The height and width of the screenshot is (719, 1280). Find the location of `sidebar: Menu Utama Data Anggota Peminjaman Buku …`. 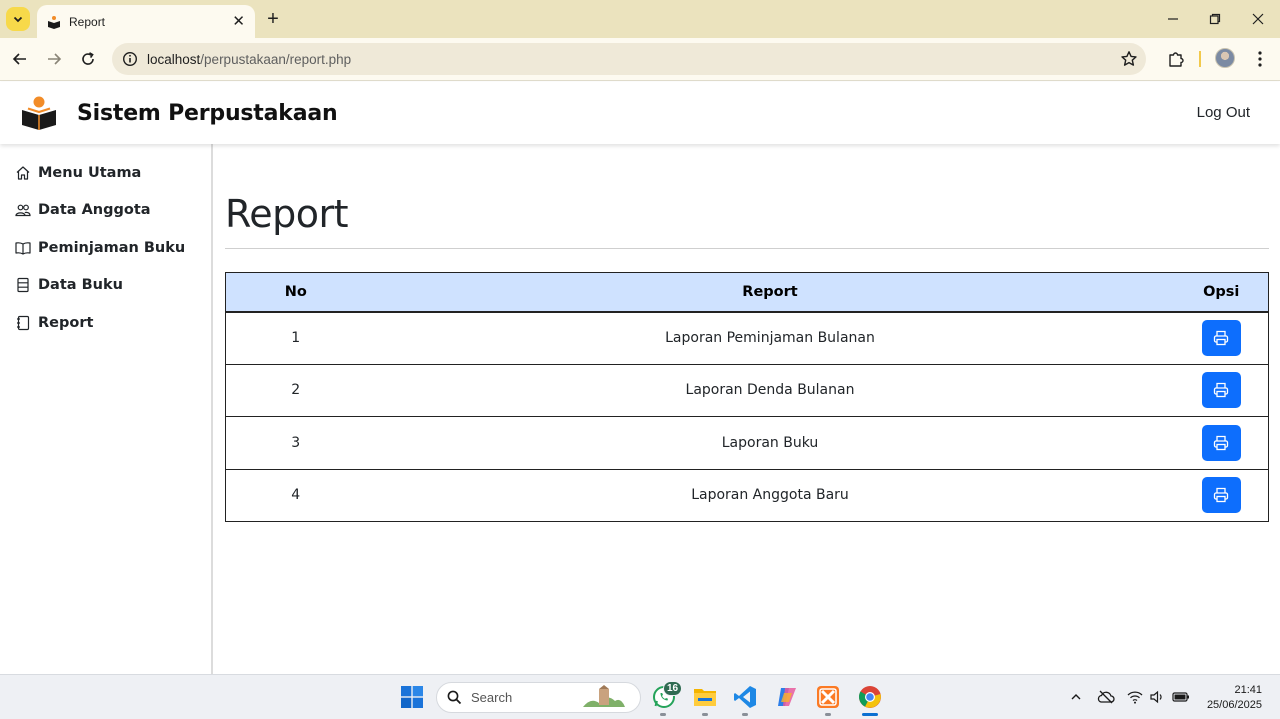

sidebar: Menu Utama Data Anggota Peminjaman Buku … is located at coordinates (106, 409).